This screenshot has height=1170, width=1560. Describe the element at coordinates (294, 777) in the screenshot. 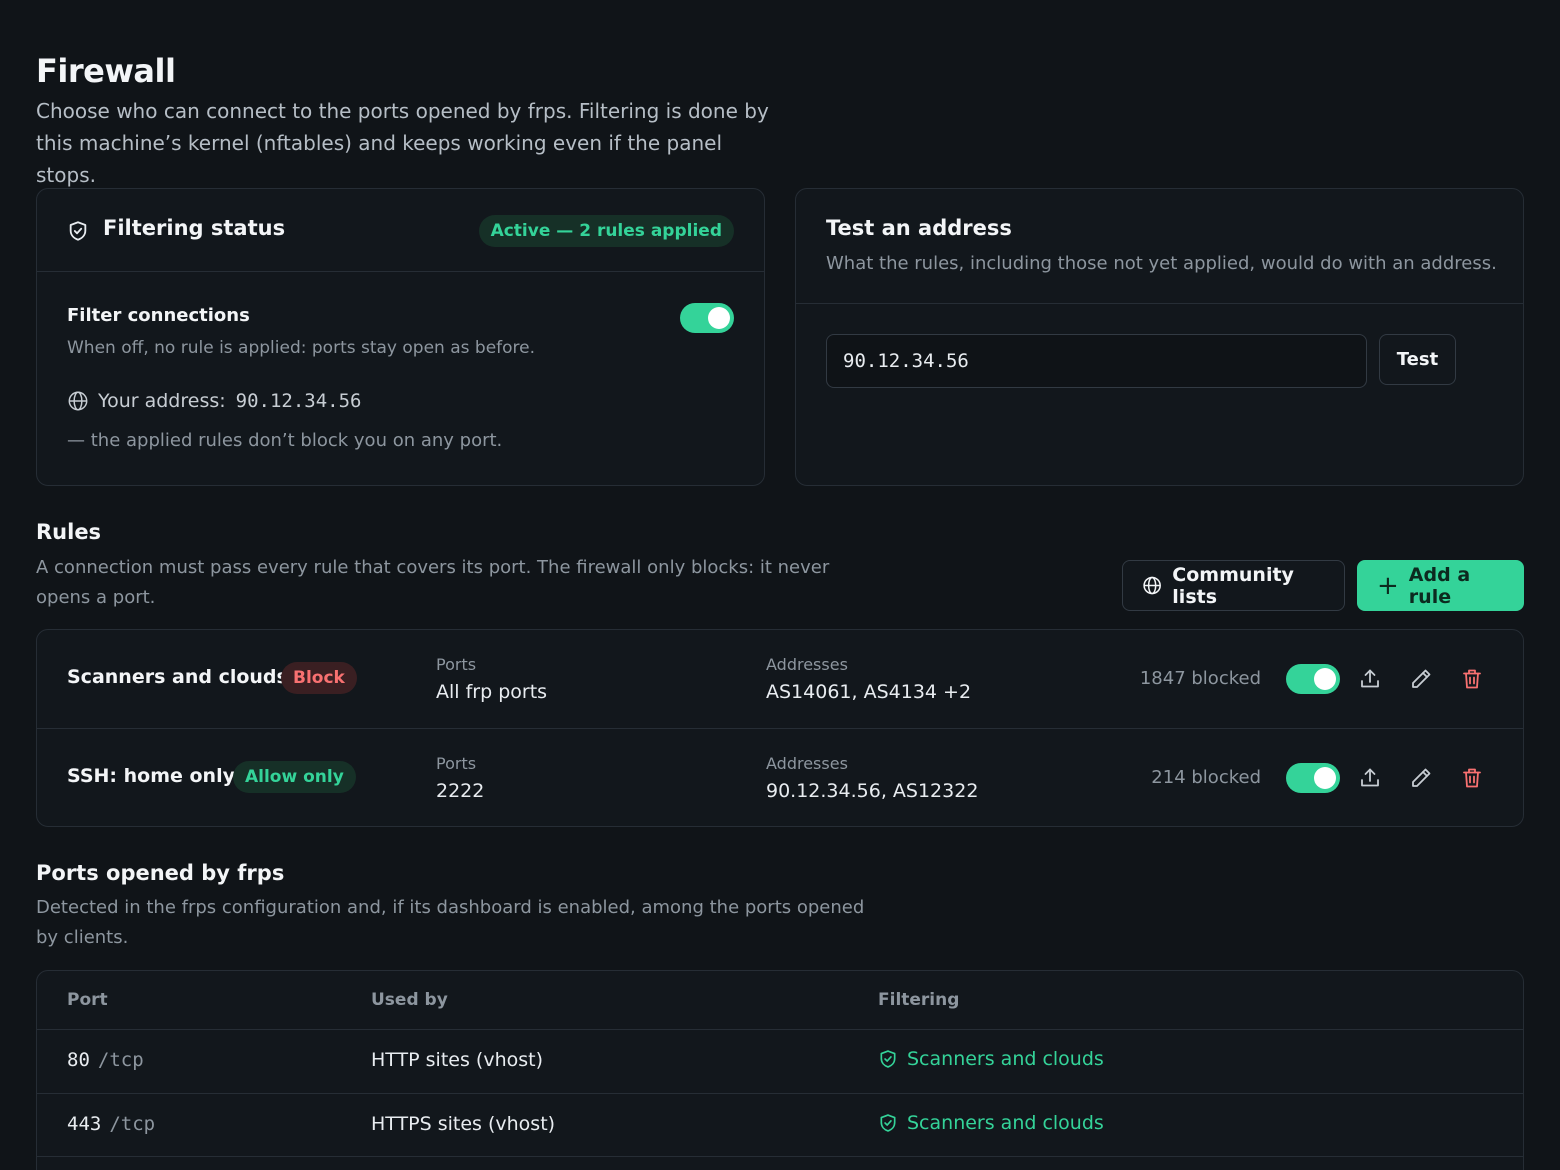

I see `rule-action-badge: Allow only` at that location.